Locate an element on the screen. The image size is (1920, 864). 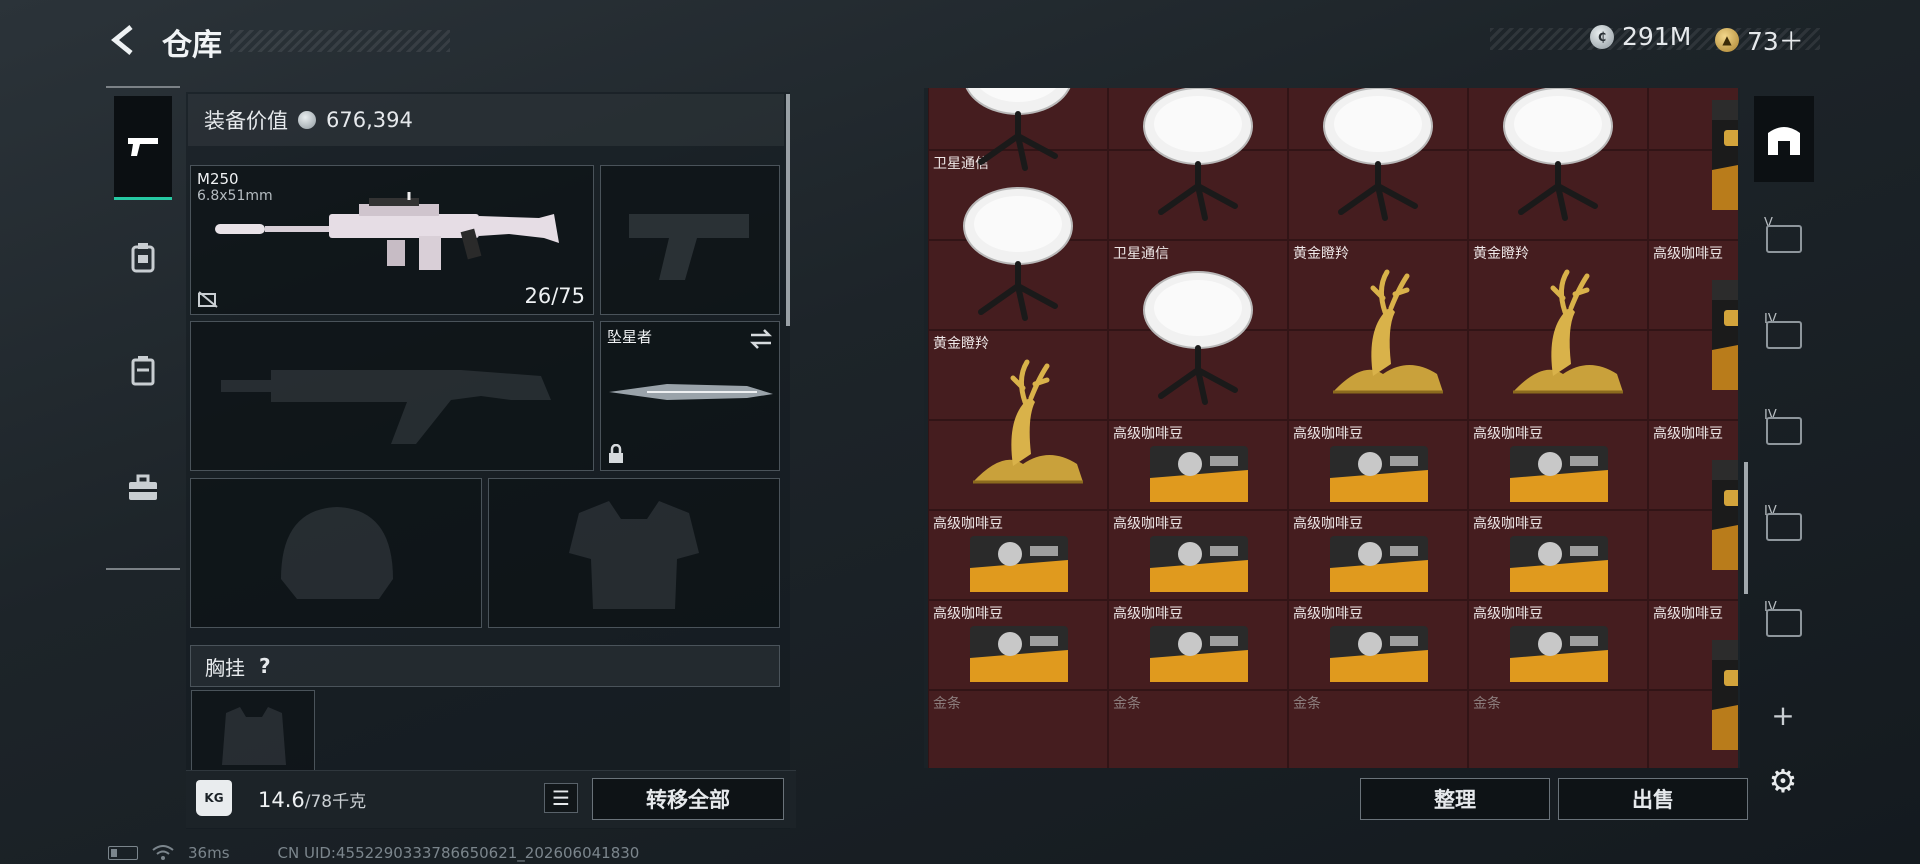
helmet-slot is located at coordinates (336, 553).